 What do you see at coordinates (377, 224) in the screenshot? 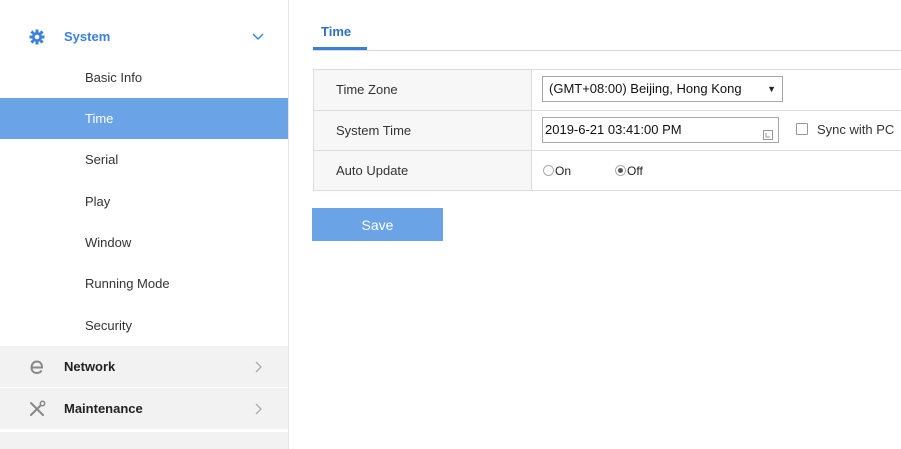
I see `save-button: Save` at bounding box center [377, 224].